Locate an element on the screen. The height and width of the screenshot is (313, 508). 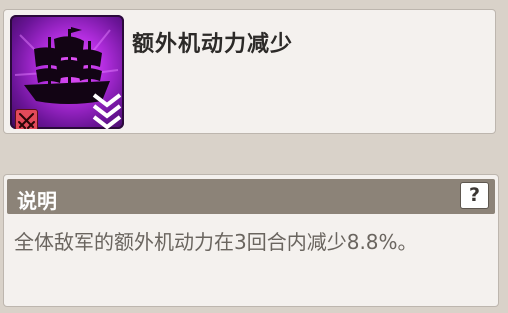
description-title: 说明 is located at coordinates (37, 201).